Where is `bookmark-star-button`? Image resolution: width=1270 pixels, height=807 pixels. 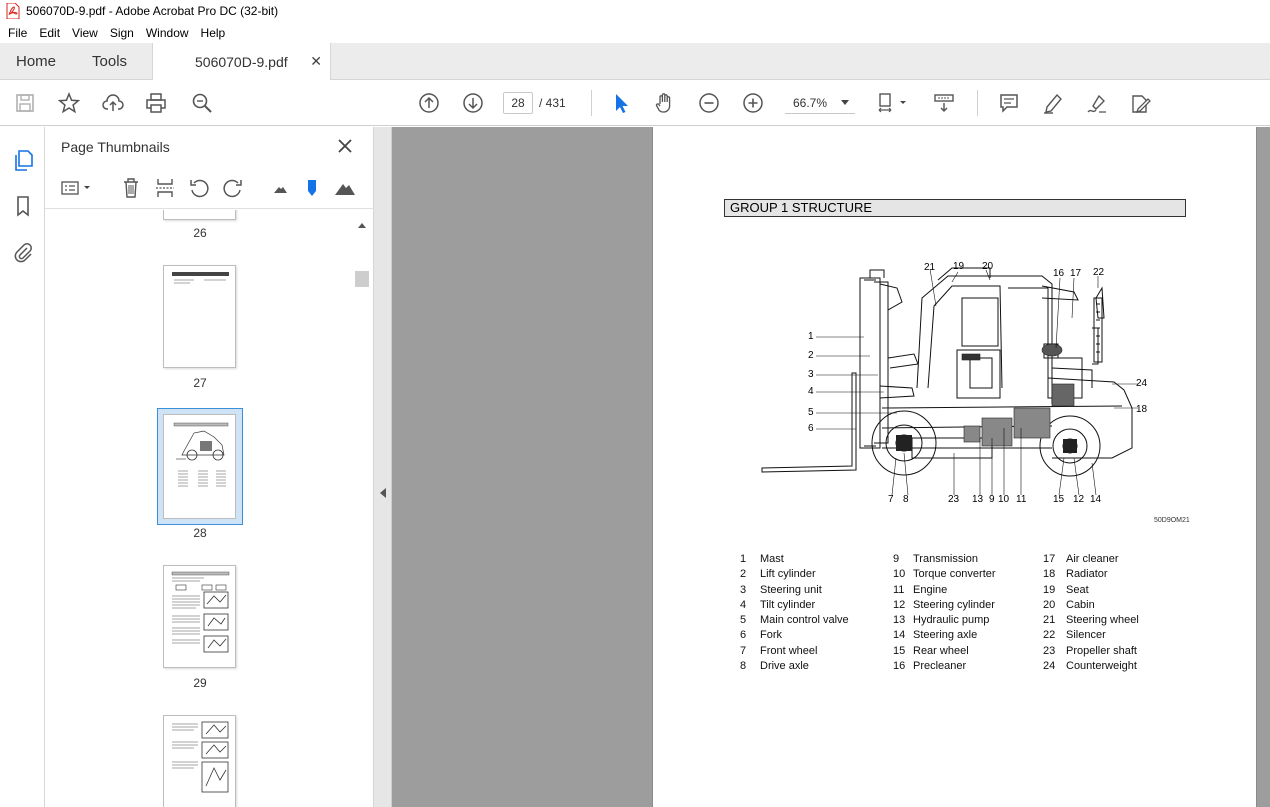 bookmark-star-button is located at coordinates (69, 103).